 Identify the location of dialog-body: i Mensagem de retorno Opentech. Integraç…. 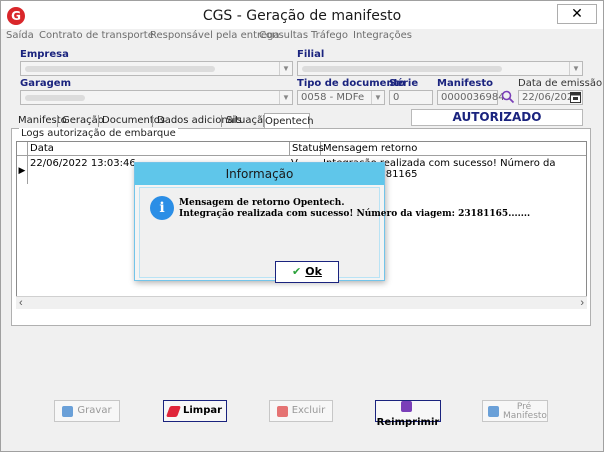
(334, 235).